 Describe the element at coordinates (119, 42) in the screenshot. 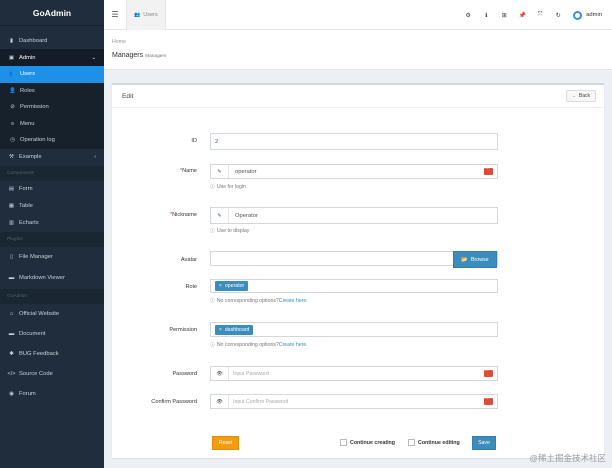

I see `breadcrumb-home: Home` at that location.